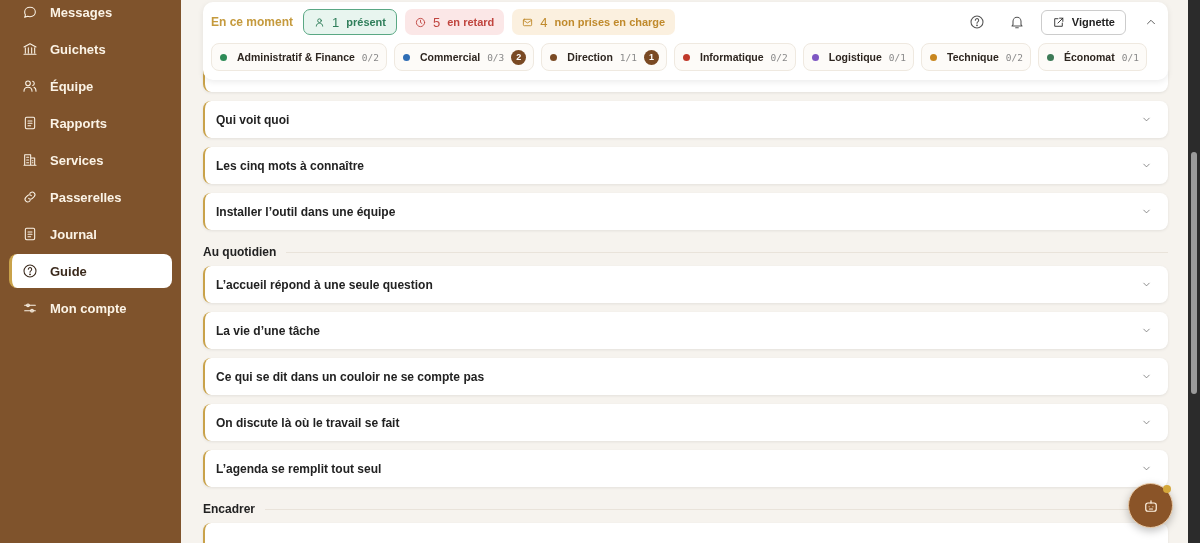  What do you see at coordinates (732, 57) in the screenshot?
I see `team-name: Informatique` at bounding box center [732, 57].